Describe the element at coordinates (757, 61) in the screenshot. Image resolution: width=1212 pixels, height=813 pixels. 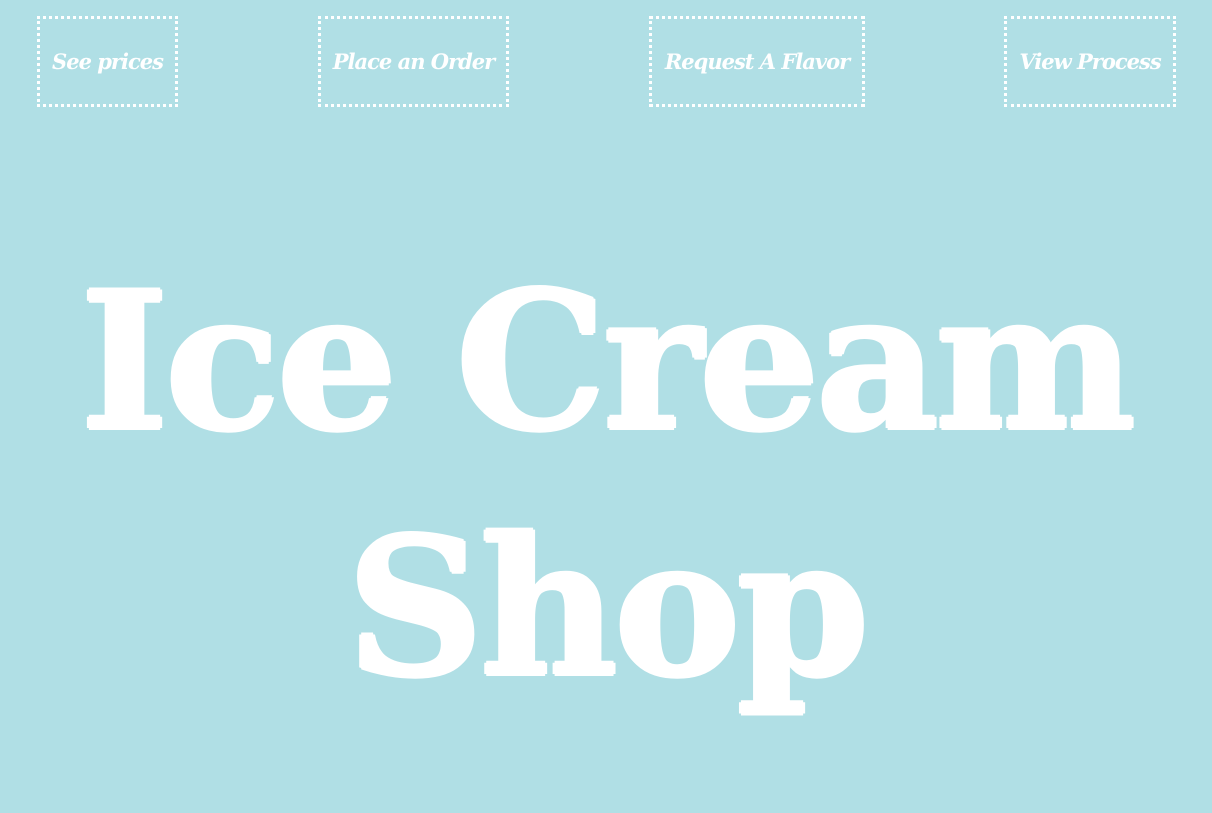
I see `request-flavor-button: Request A Flavor` at that location.